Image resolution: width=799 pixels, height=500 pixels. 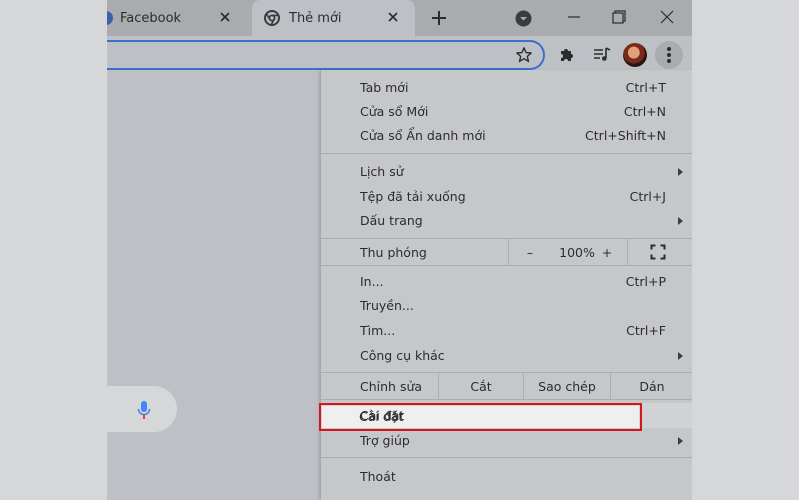 What do you see at coordinates (506, 355) in the screenshot?
I see `menu-item-more-tools: Công cụ khác` at bounding box center [506, 355].